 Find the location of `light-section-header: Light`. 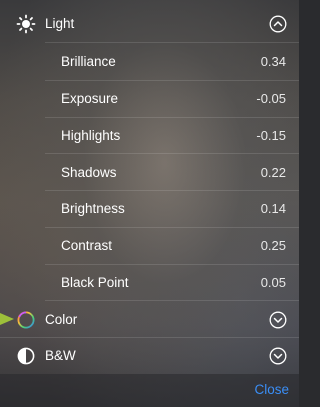

light-section-header: Light is located at coordinates (149, 23).